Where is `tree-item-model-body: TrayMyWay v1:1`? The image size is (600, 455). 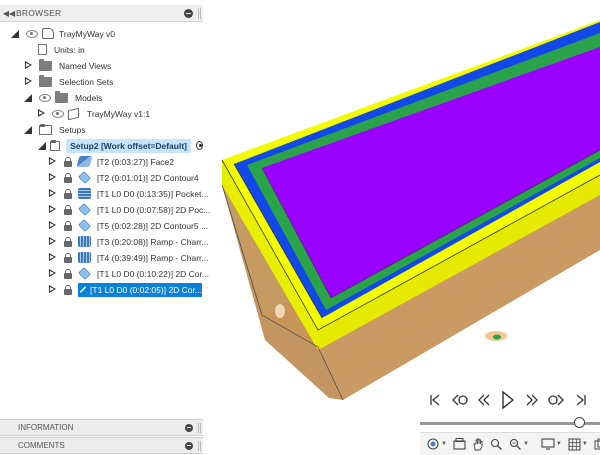 tree-item-model-body: TrayMyWay v1:1 is located at coordinates (93, 113).